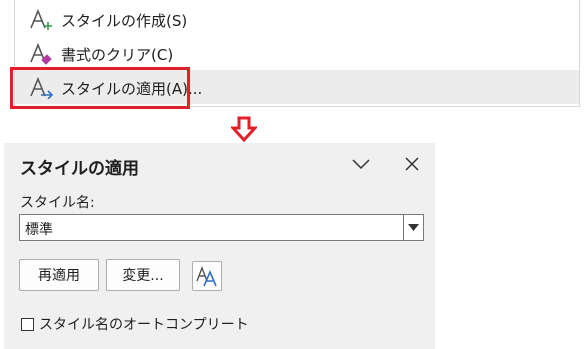  Describe the element at coordinates (100, 88) in the screenshot. I see `highlight-frame` at that location.